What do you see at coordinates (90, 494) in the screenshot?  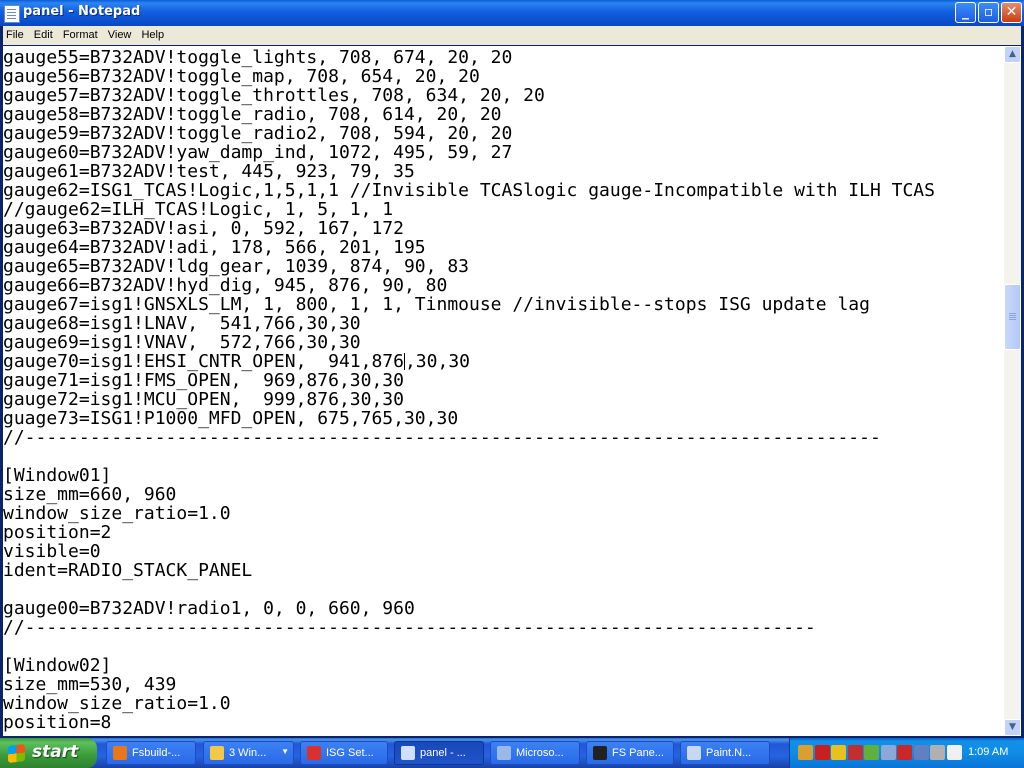 I see `text-line: size_mm=660, 960` at bounding box center [90, 494].